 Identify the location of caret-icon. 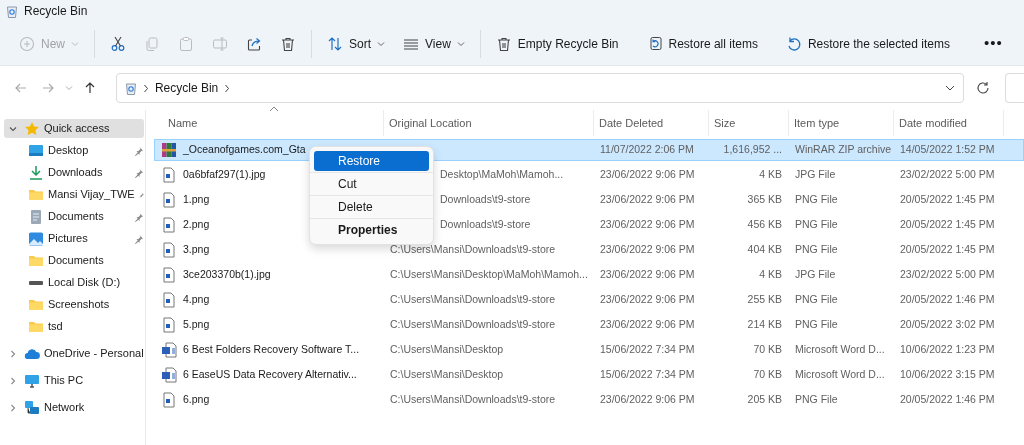
(381, 43).